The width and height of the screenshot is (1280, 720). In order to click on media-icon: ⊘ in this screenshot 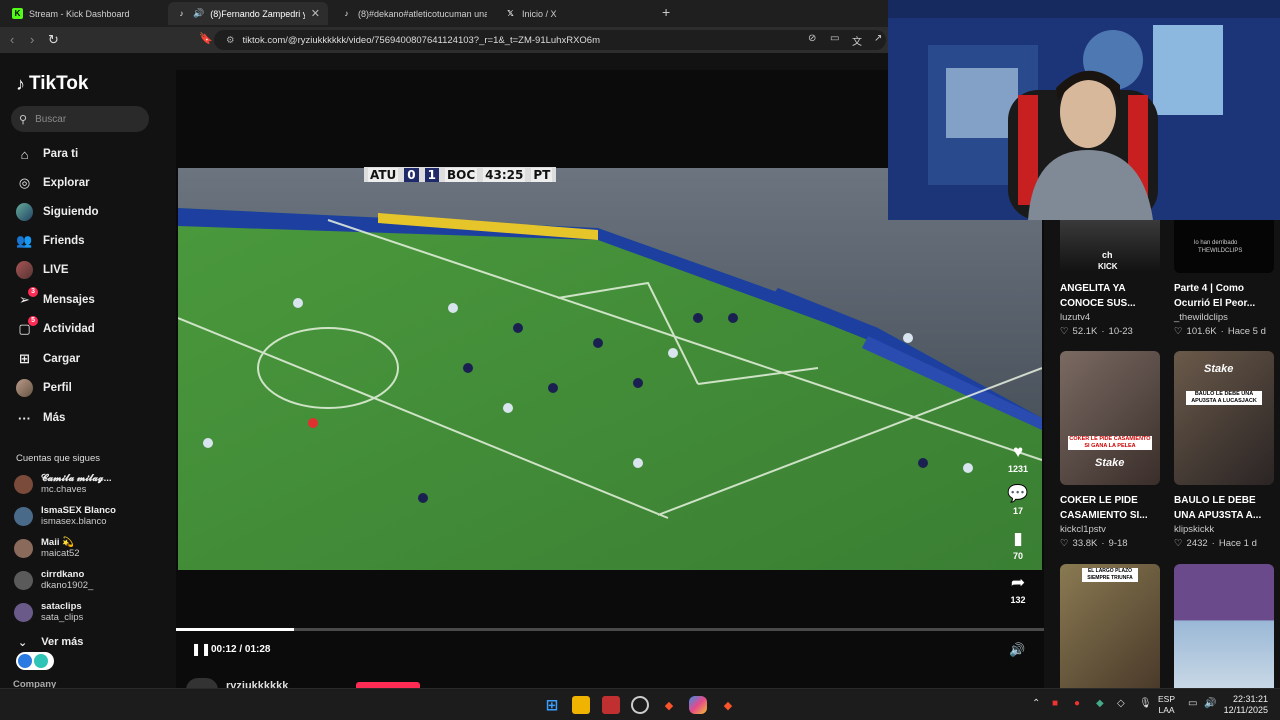, I will do `click(812, 38)`.